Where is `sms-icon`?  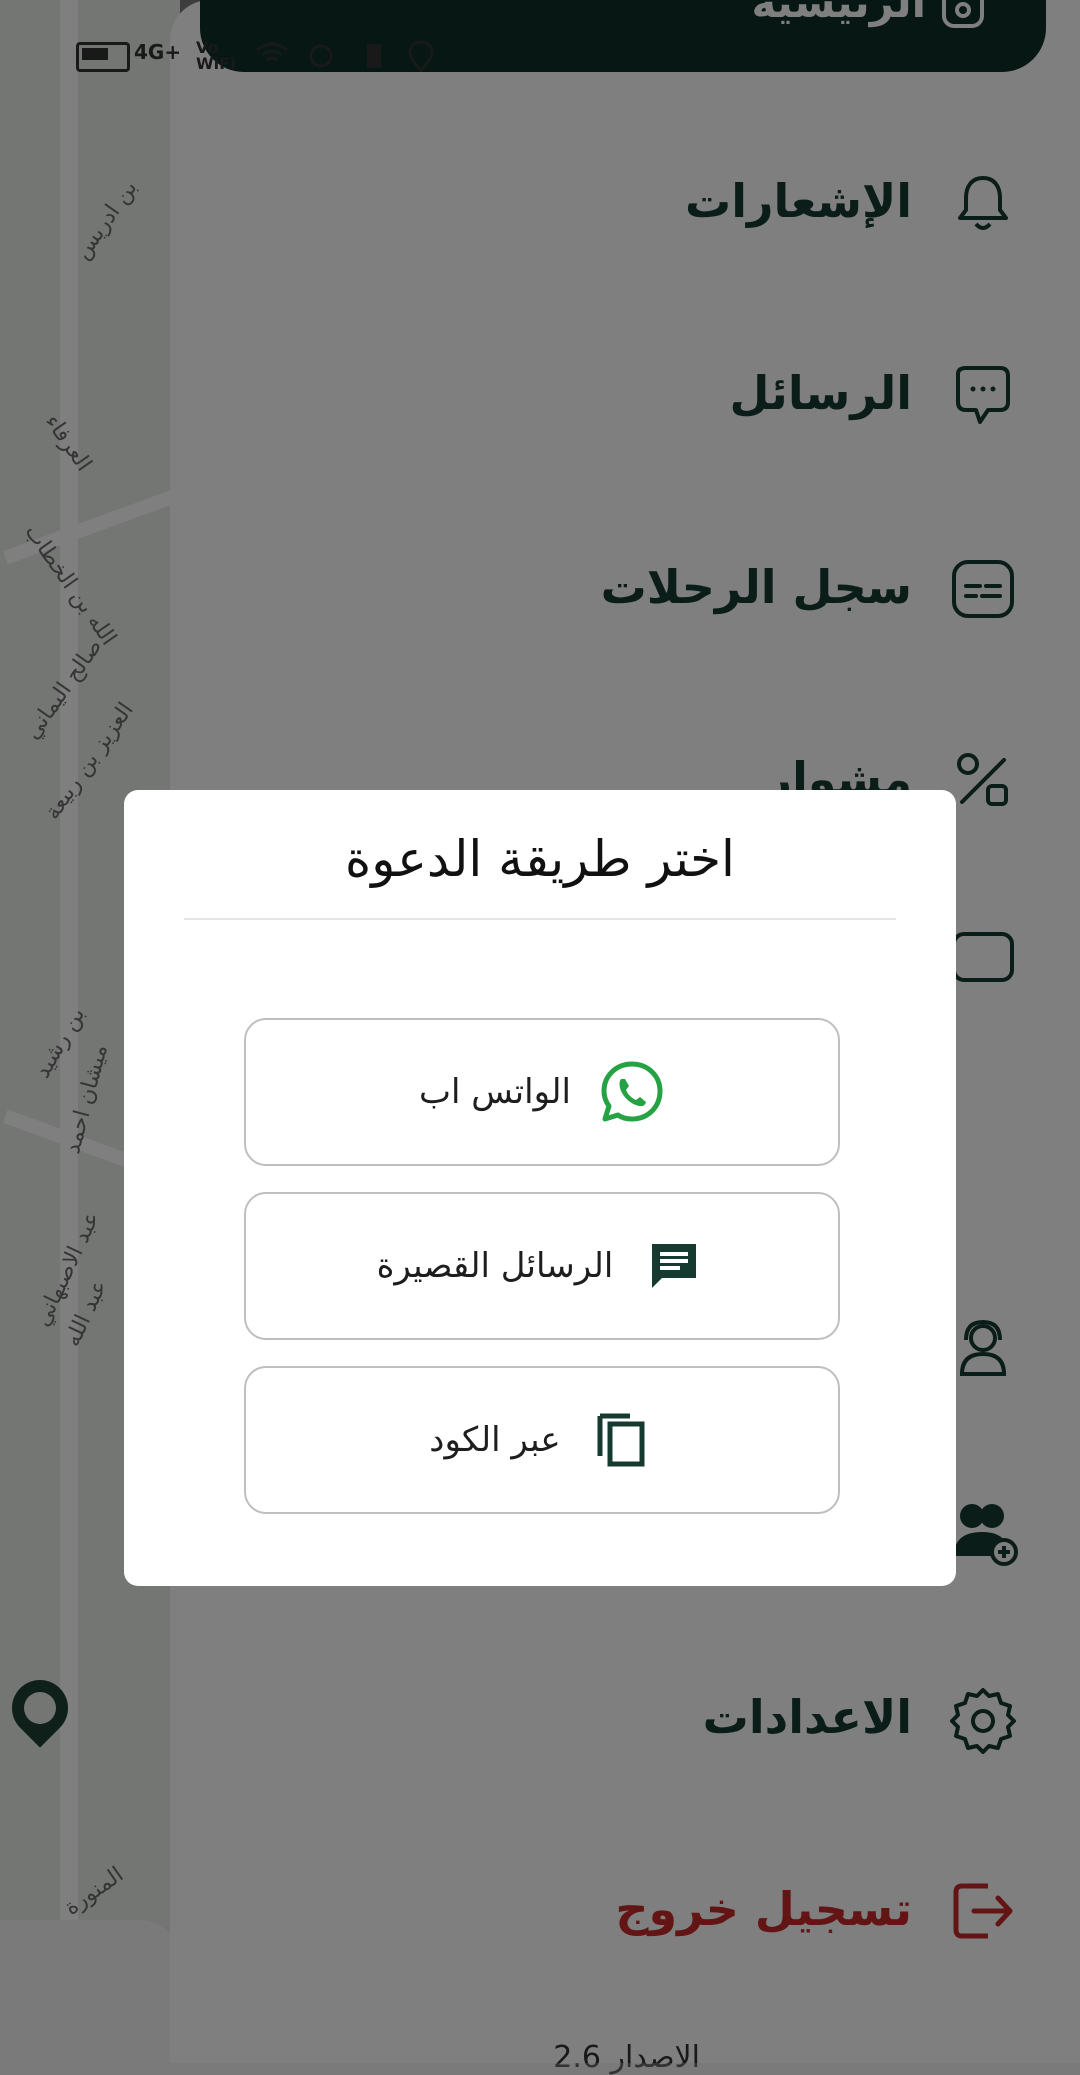 sms-icon is located at coordinates (674, 1266).